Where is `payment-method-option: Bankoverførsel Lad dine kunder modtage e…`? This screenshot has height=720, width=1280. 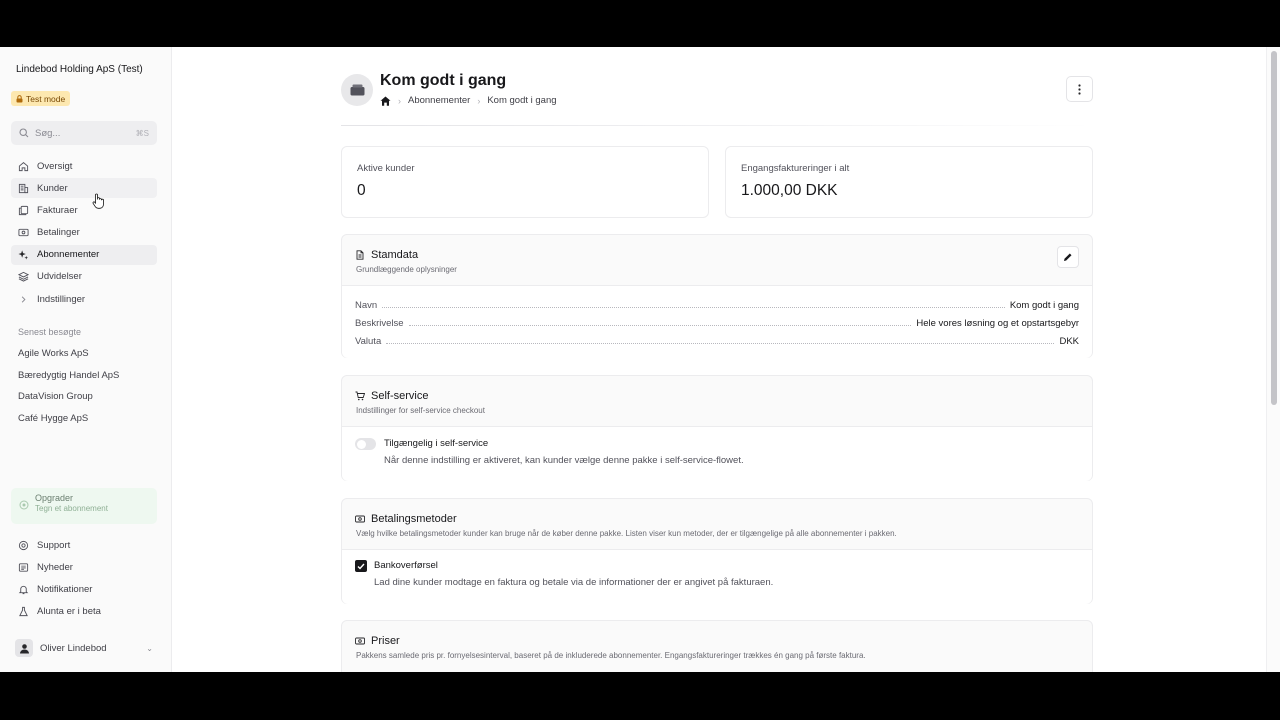
payment-method-option: Bankoverførsel Lad dine kunder modtage e… is located at coordinates (717, 576).